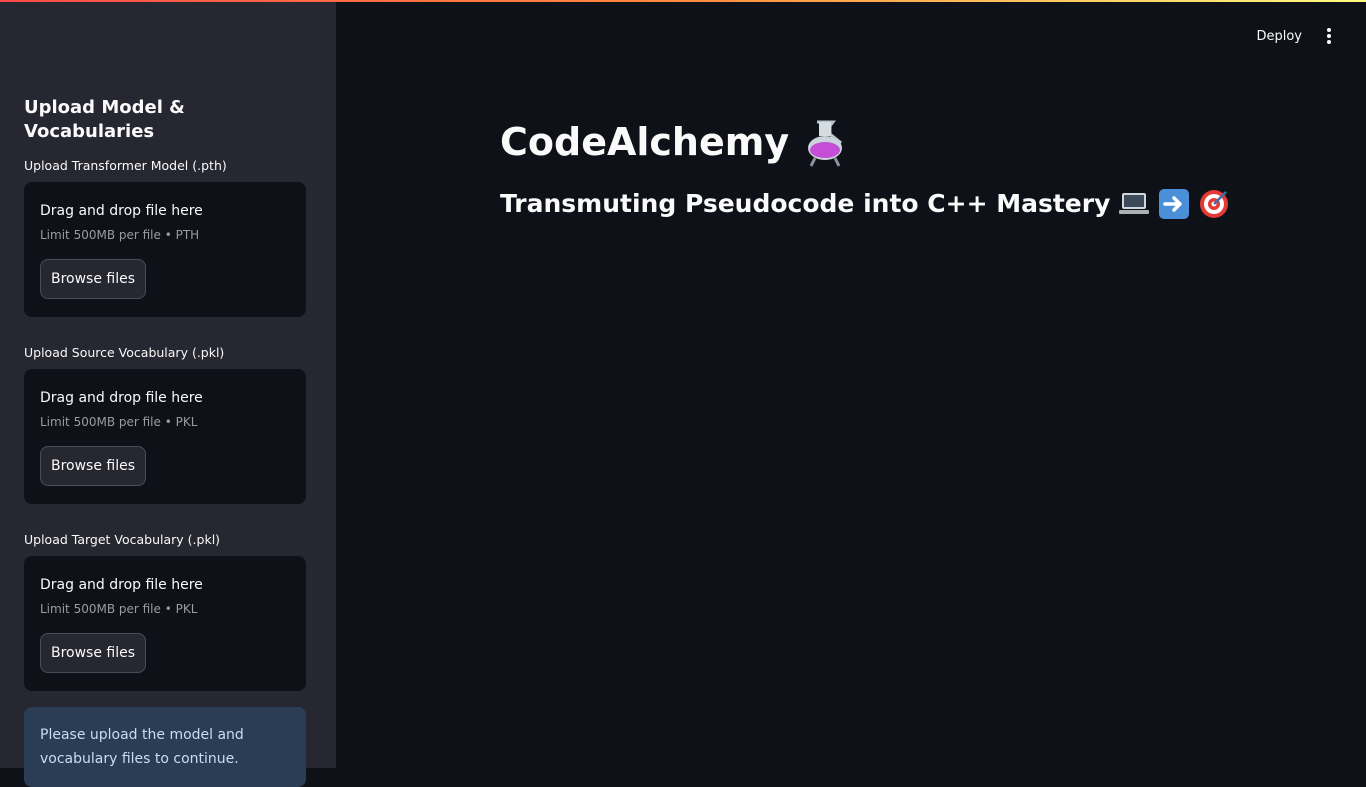 The image size is (1366, 787). Describe the element at coordinates (1134, 204) in the screenshot. I see `laptop-icon` at that location.